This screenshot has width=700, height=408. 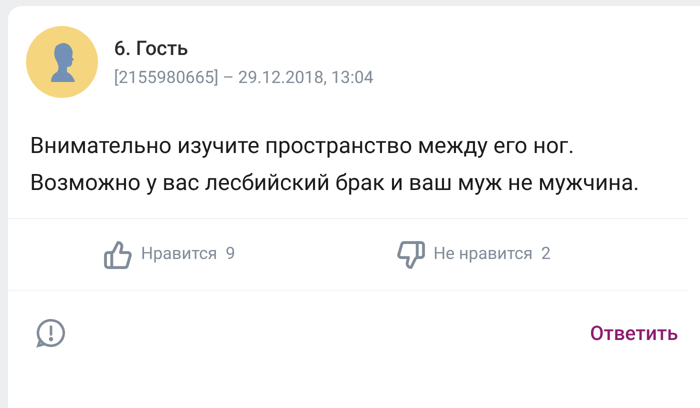 I want to click on thumbs-up-icon, so click(x=118, y=255).